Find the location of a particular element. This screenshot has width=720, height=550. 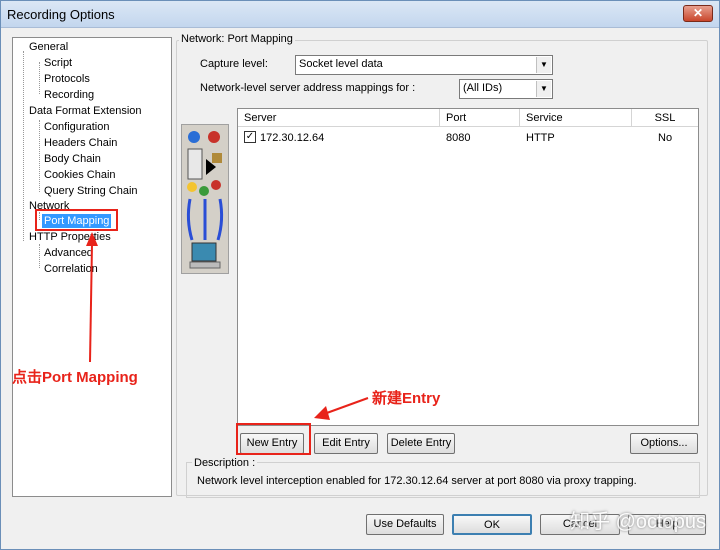

watermark: 知乎 @octopus is located at coordinates (638, 522).